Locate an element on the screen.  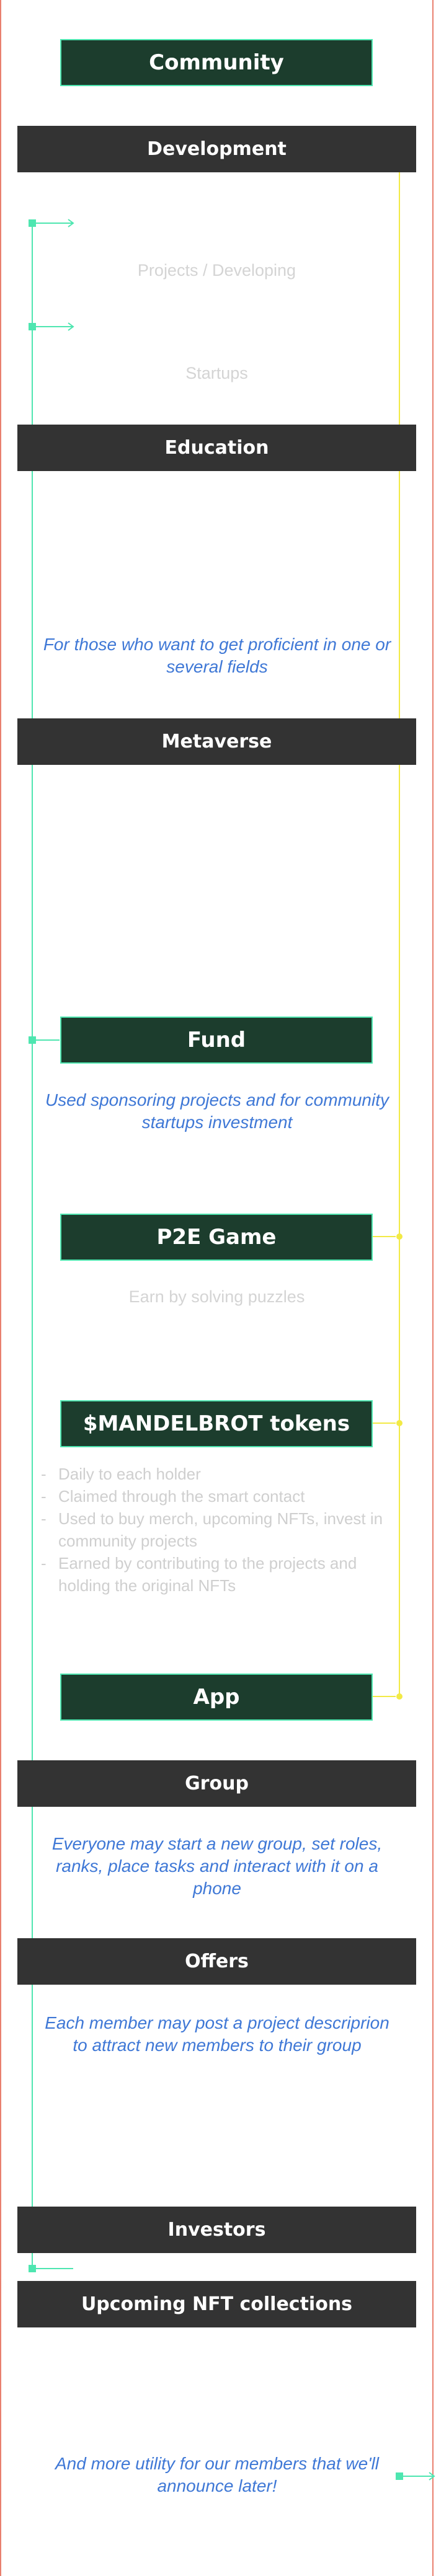
education-box: Education is located at coordinates (217, 448).